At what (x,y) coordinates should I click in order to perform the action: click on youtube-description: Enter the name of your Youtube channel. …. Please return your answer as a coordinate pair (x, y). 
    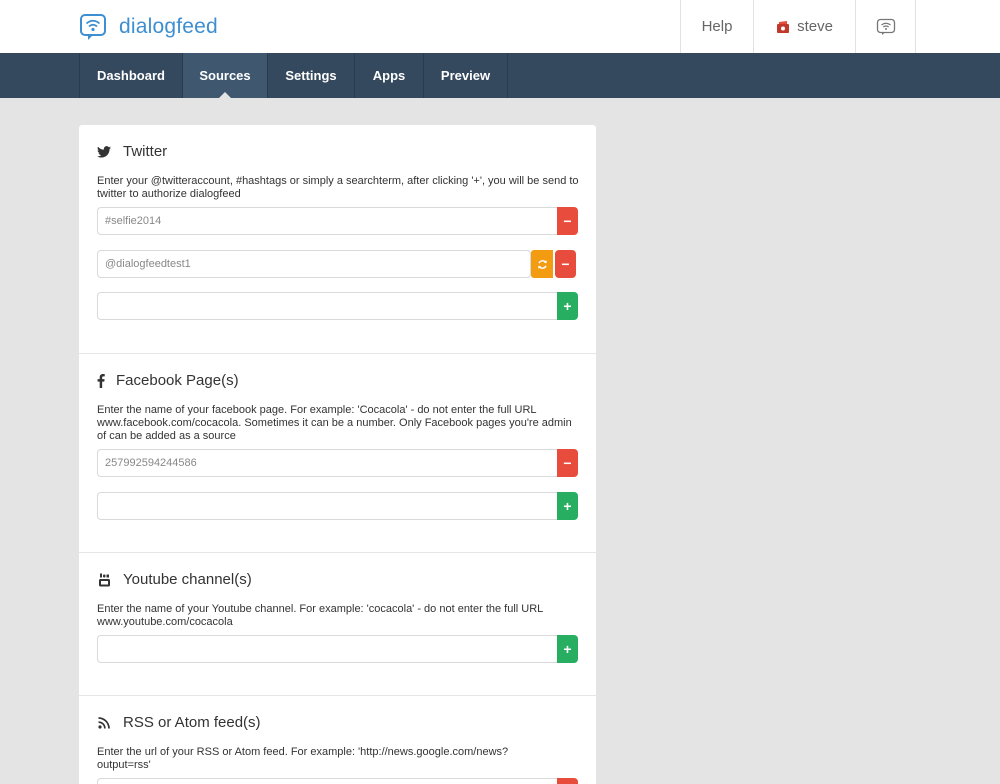
    Looking at the image, I should click on (320, 615).